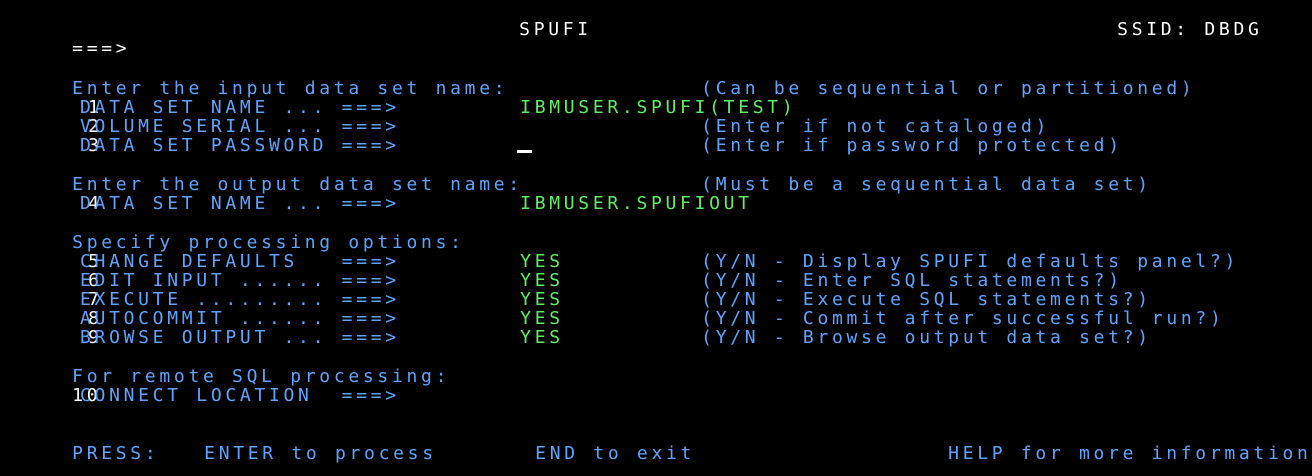  What do you see at coordinates (205, 309) in the screenshot?
I see `option-row-8: 8 AUTOCOMMIT ...... ===>` at bounding box center [205, 309].